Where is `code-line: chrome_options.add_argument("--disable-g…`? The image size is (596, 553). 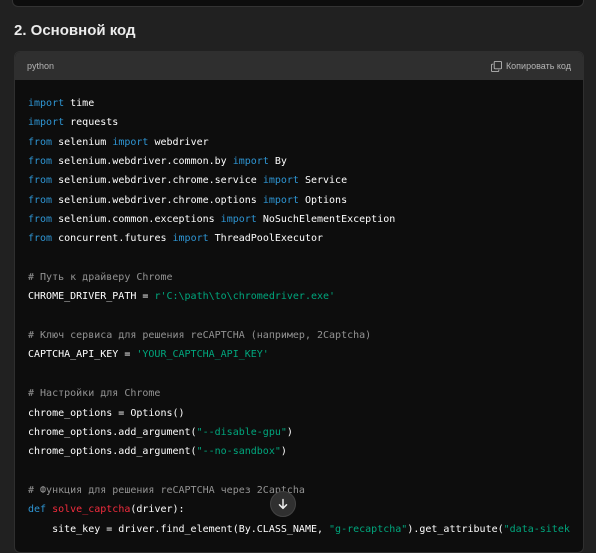 code-line: chrome_options.add_argument("--disable-g… is located at coordinates (305, 432).